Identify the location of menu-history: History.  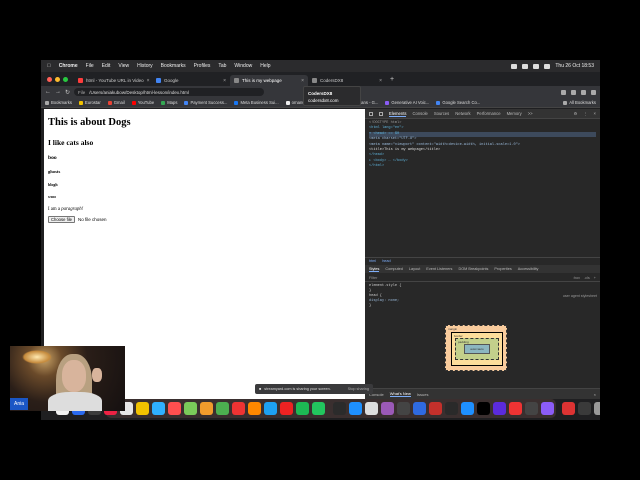
(145, 66).